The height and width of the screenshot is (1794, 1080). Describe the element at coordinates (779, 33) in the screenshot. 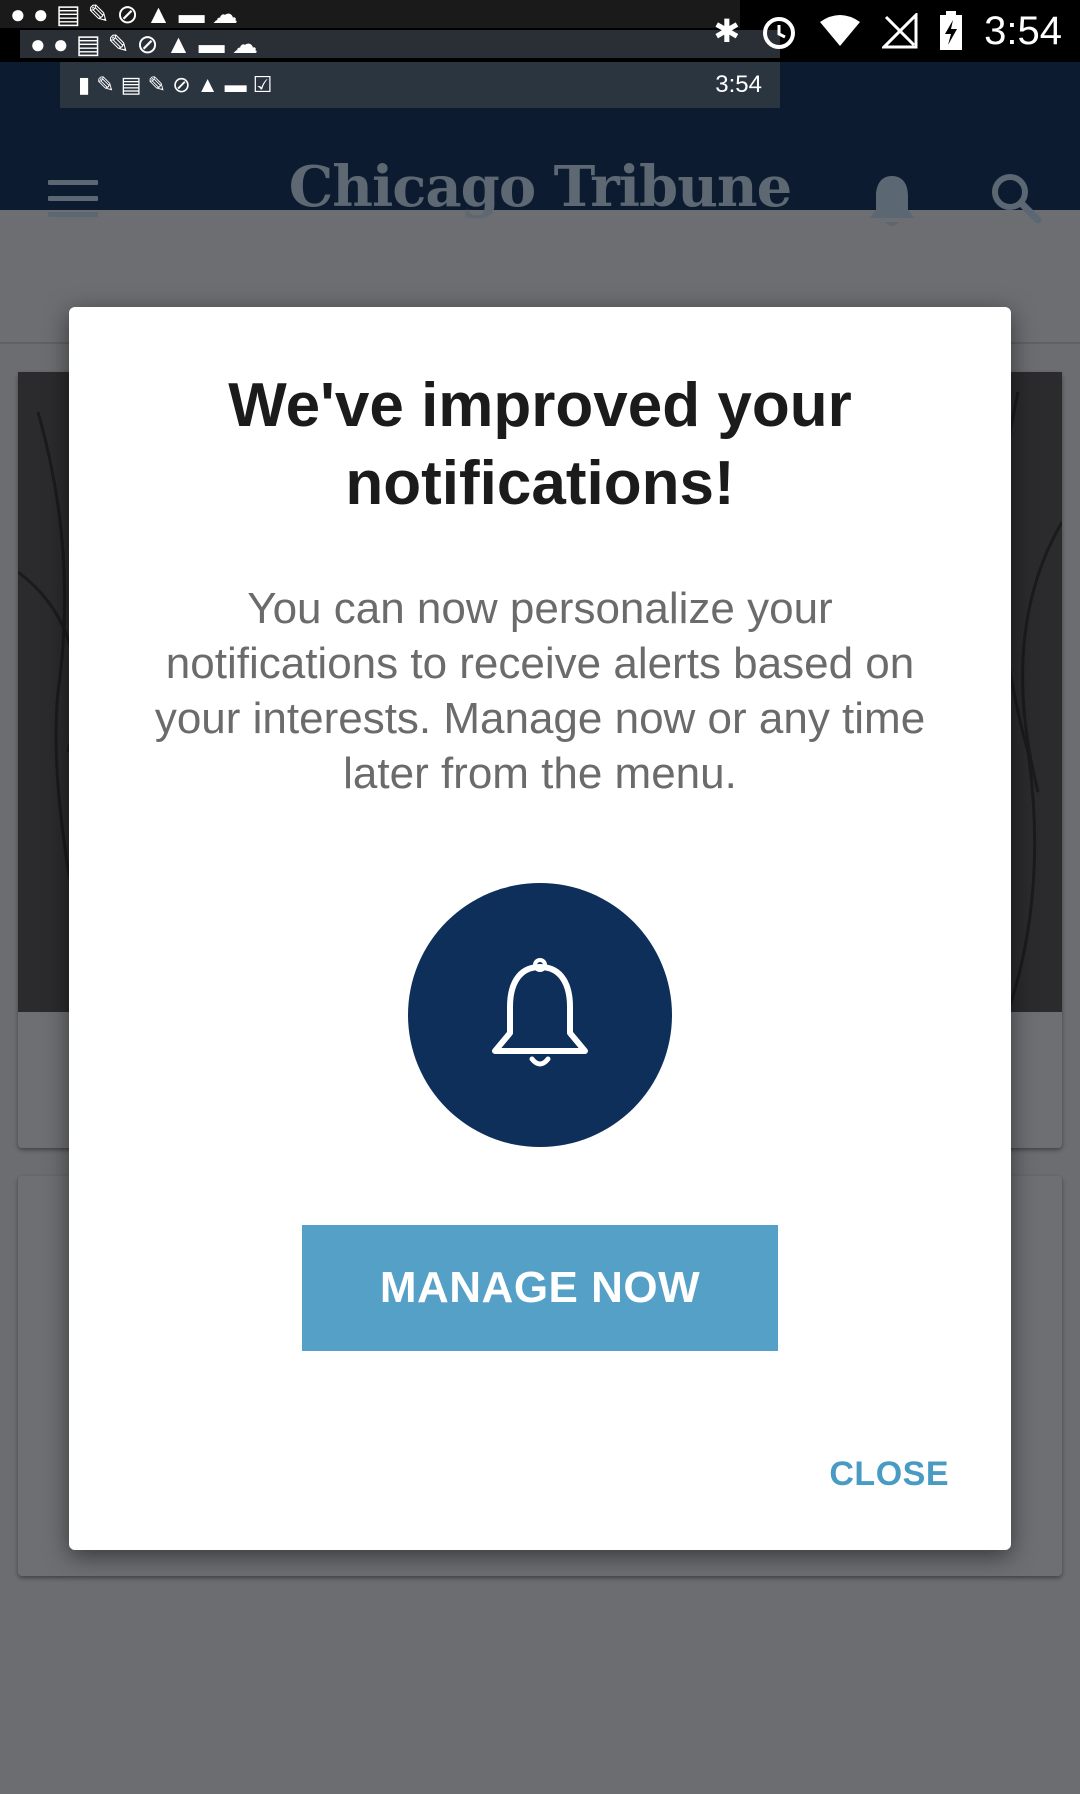

I see `alarm-icon` at that location.